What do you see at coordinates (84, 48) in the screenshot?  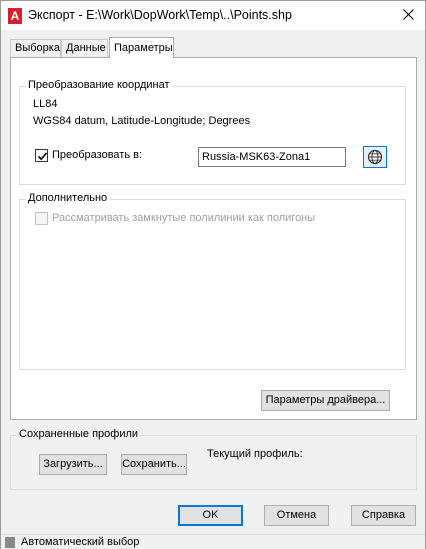 I see `tab-data: Данные` at bounding box center [84, 48].